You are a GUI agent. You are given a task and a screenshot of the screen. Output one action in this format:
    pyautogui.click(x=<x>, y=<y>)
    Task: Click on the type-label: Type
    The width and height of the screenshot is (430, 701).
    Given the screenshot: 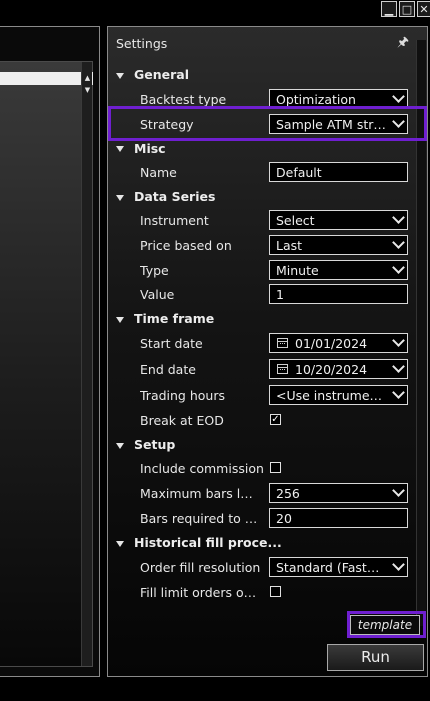 What is the action you would take?
    pyautogui.click(x=154, y=270)
    